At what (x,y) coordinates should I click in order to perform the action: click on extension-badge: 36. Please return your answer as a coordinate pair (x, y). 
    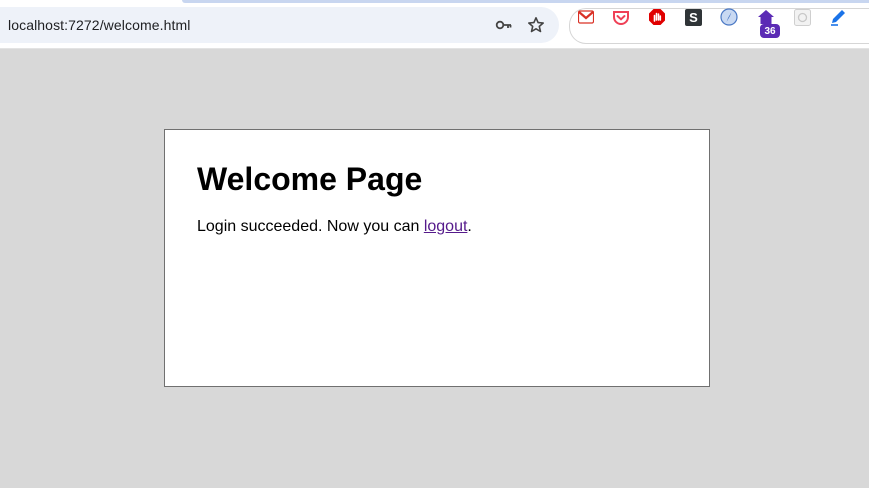
    Looking at the image, I should click on (770, 31).